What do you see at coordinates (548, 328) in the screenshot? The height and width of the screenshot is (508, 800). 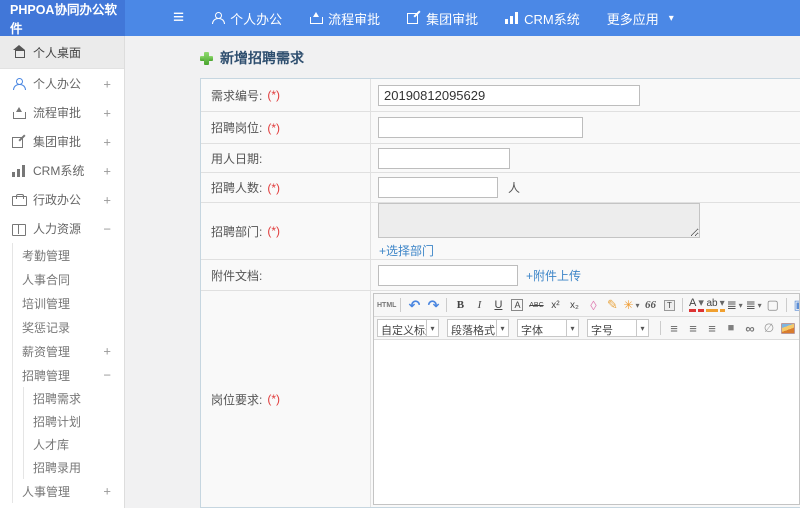 I see `font-family-select: 字体 ▾` at bounding box center [548, 328].